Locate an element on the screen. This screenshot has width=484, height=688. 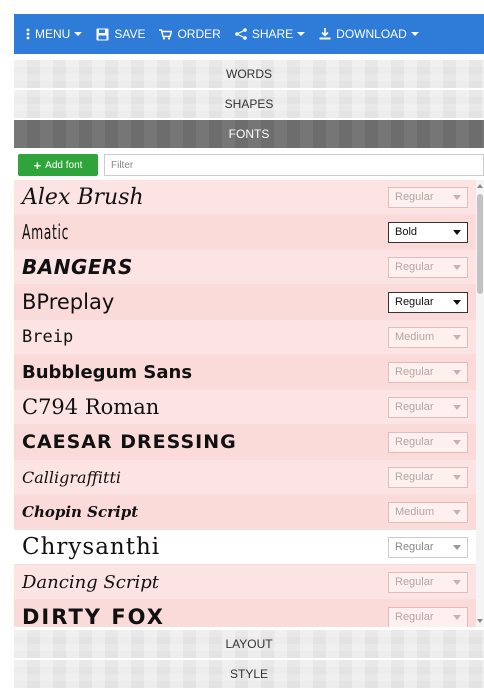
section-style: STYLE is located at coordinates (249, 674).